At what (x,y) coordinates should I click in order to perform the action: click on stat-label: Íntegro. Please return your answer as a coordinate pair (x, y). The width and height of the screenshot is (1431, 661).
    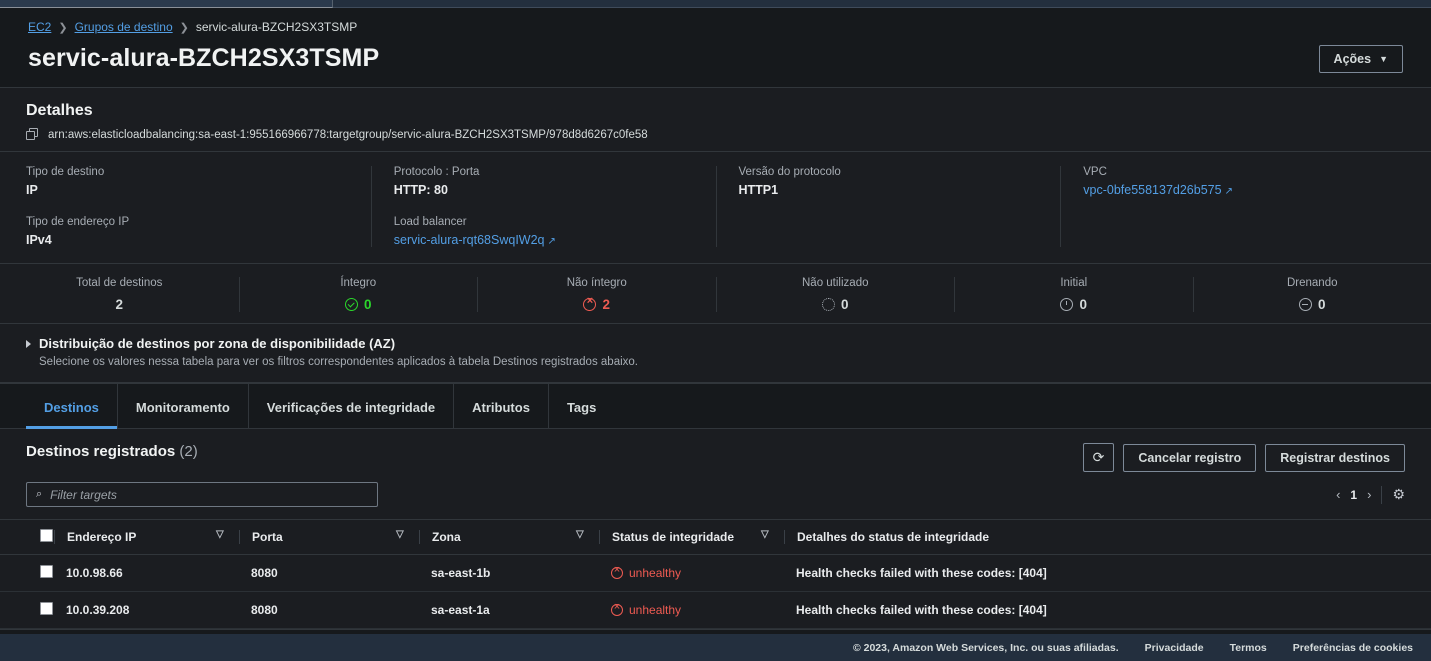
    Looking at the image, I should click on (358, 283).